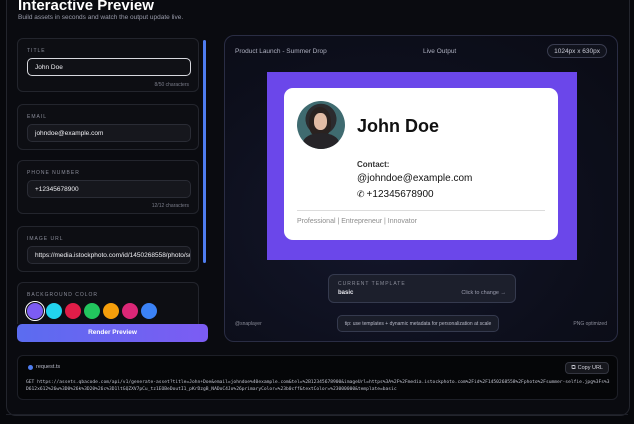 The width and height of the screenshot is (634, 424). I want to click on title-field-card: TITLE John Doe 8/50 characters, so click(108, 65).